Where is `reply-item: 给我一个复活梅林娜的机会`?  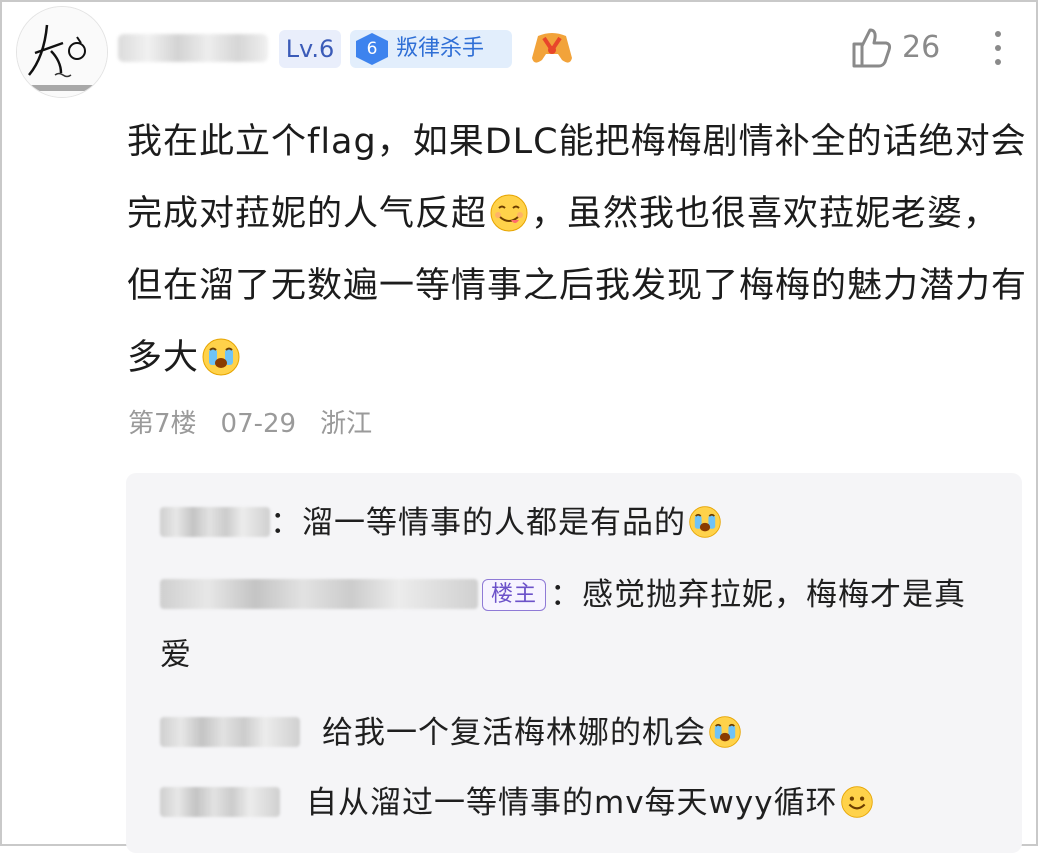
reply-item: 给我一个复活梅林娜的机会 is located at coordinates (452, 733).